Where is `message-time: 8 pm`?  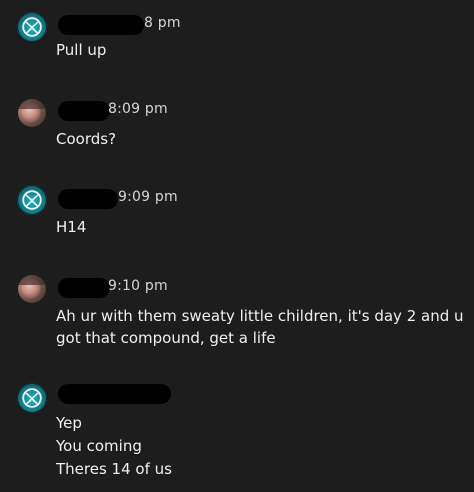 message-time: 8 pm is located at coordinates (162, 23).